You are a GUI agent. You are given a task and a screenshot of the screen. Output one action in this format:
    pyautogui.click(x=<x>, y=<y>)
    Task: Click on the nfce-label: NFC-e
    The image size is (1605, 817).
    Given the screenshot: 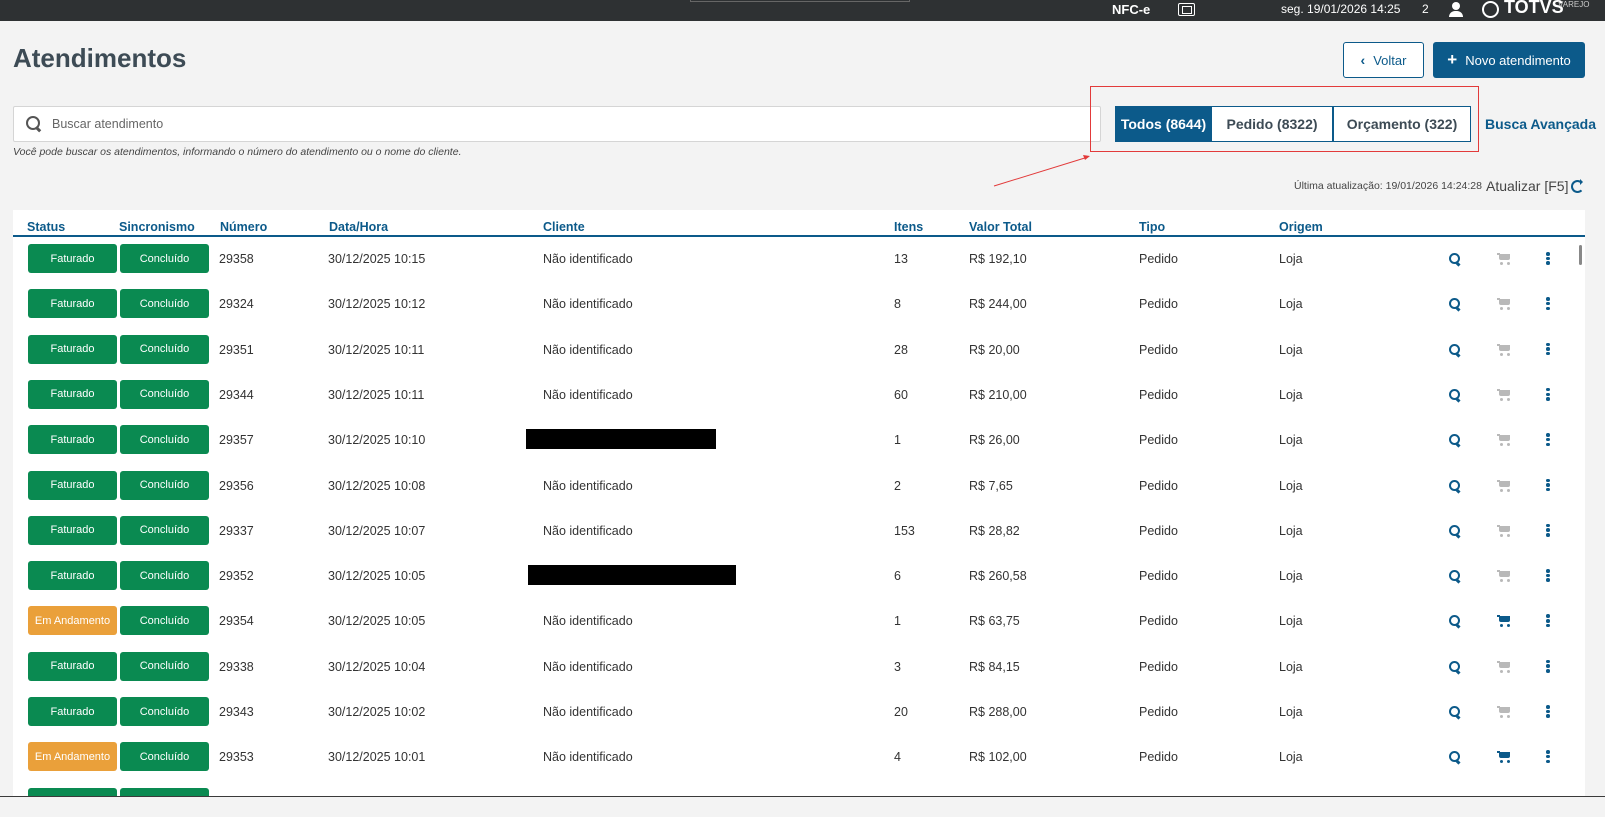 What is the action you would take?
    pyautogui.click(x=1131, y=9)
    